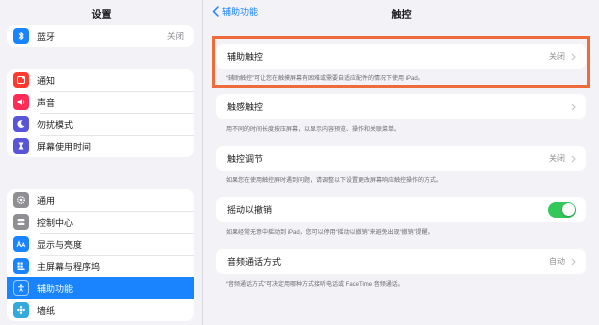 This screenshot has width=599, height=325. What do you see at coordinates (250, 210) in the screenshot?
I see `row-label: 摇动以撤销` at bounding box center [250, 210].